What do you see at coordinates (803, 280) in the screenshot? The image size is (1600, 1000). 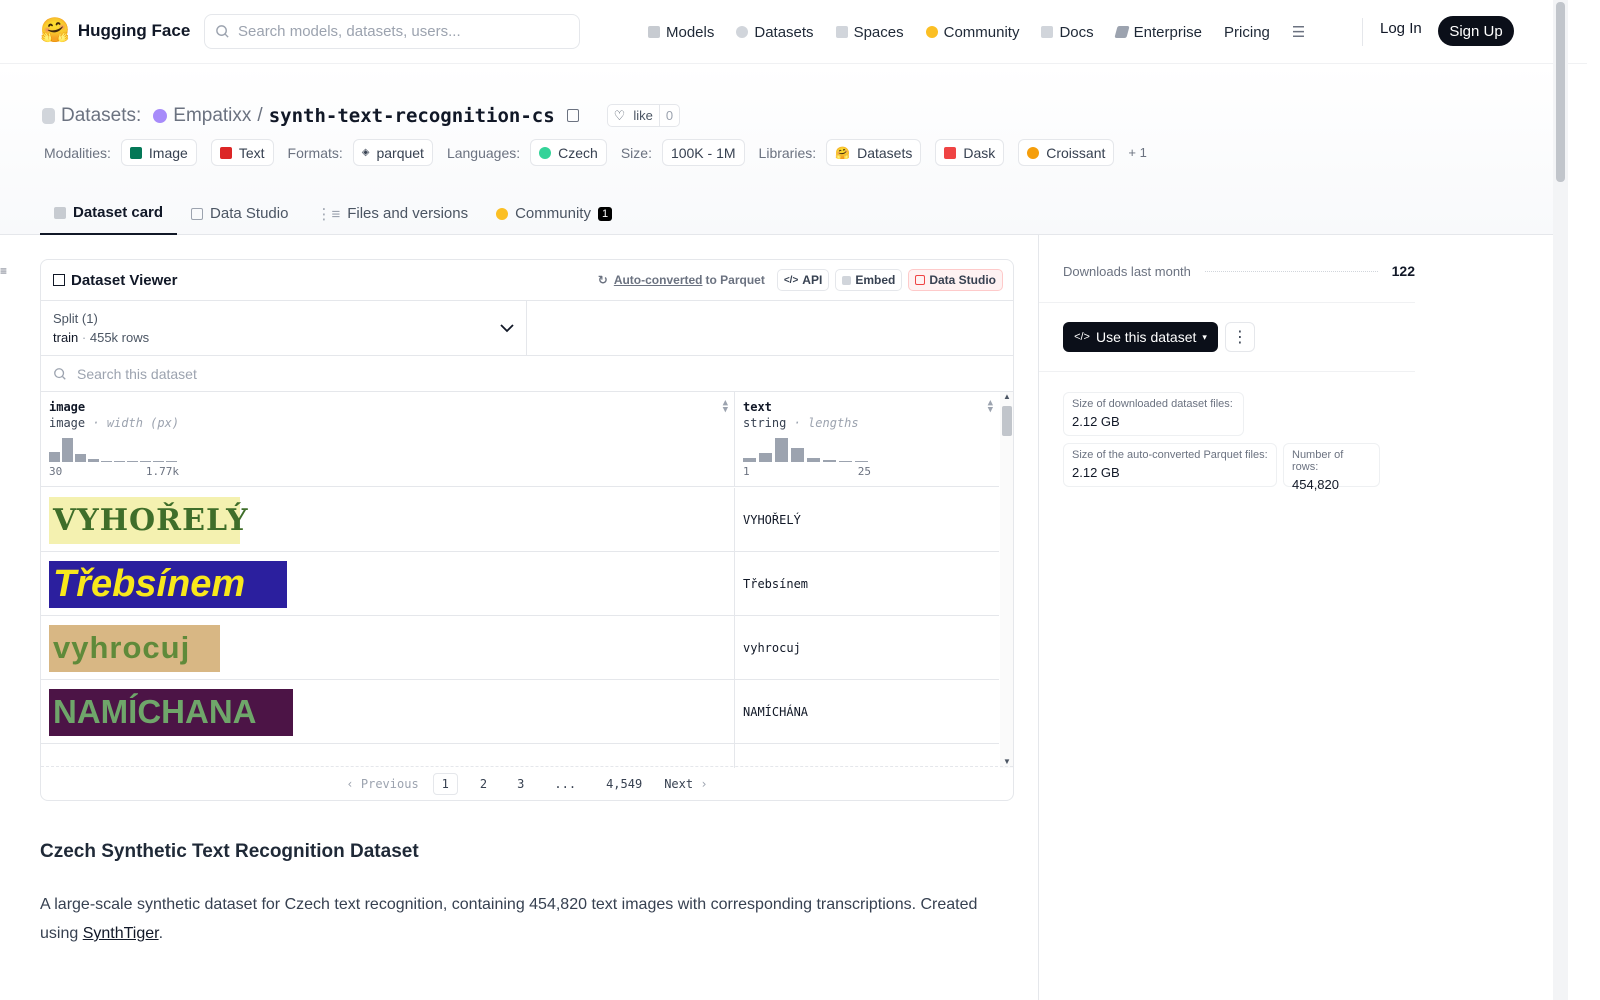 I see `api-button: </> API` at bounding box center [803, 280].